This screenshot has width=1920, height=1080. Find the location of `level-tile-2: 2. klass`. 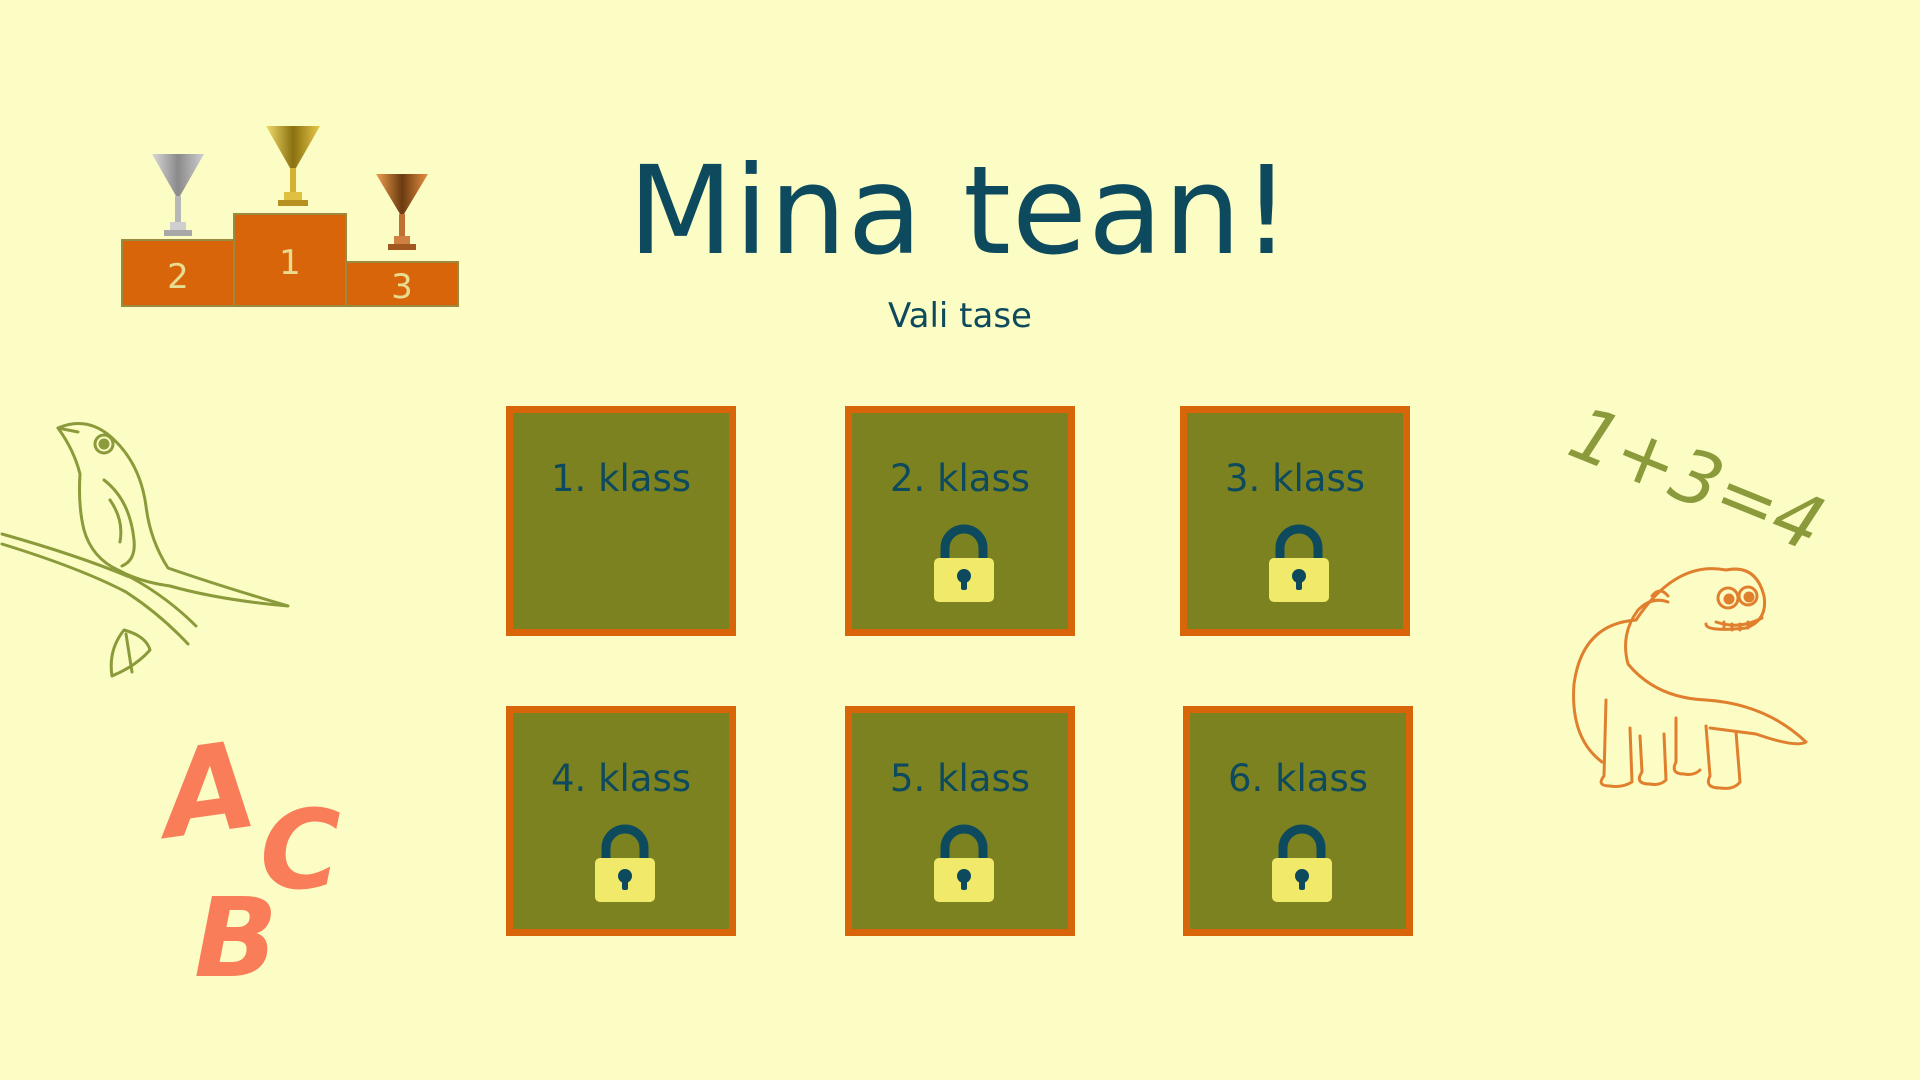

level-tile-2: 2. klass is located at coordinates (960, 521).